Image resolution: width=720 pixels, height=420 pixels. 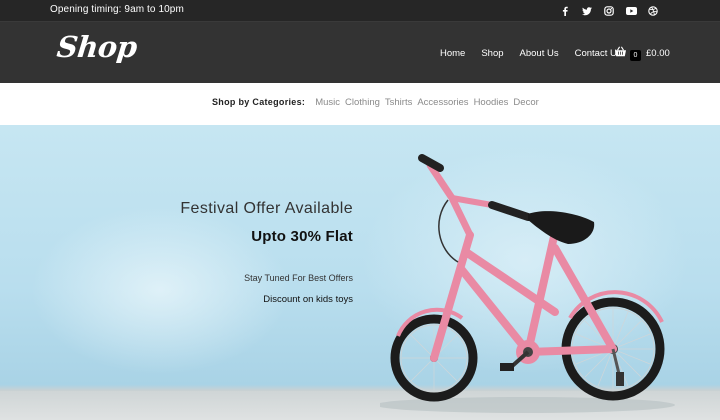 I want to click on category-accessories: Accessories, so click(x=442, y=102).